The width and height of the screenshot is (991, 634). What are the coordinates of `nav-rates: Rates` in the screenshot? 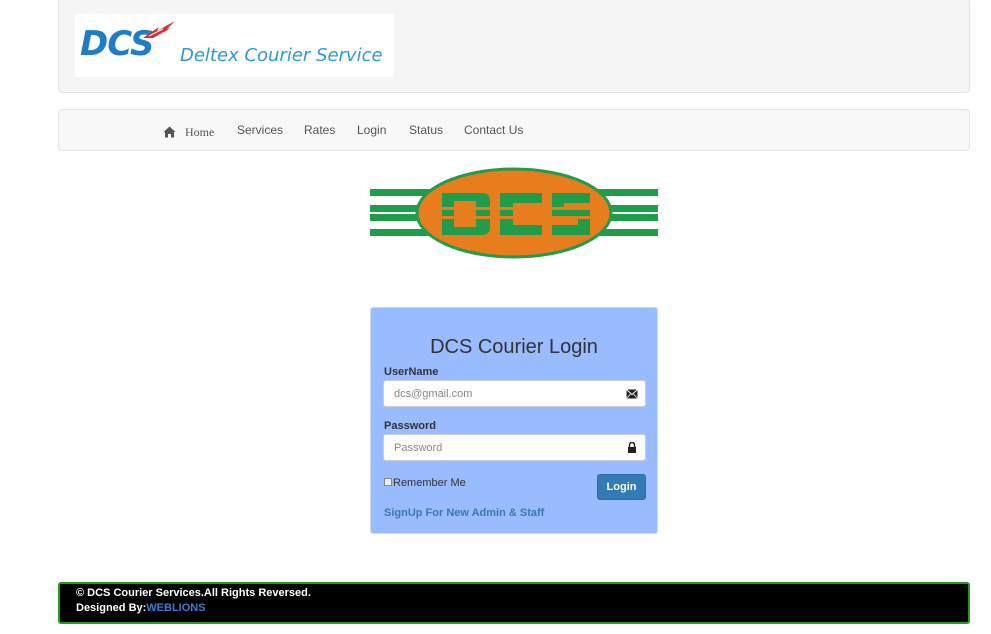 It's located at (319, 130).